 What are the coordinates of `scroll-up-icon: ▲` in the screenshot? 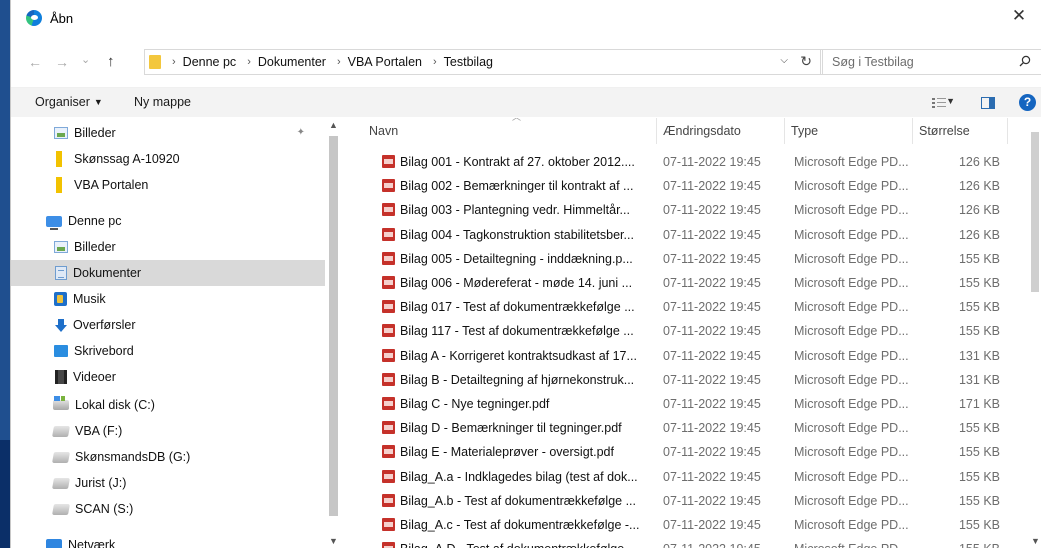 It's located at (333, 125).